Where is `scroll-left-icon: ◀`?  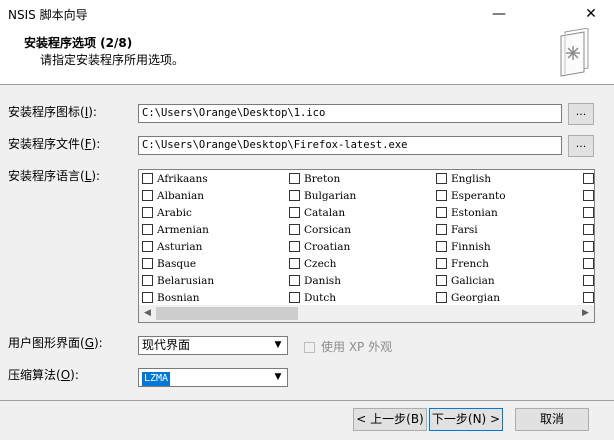 scroll-left-icon: ◀ is located at coordinates (147, 313).